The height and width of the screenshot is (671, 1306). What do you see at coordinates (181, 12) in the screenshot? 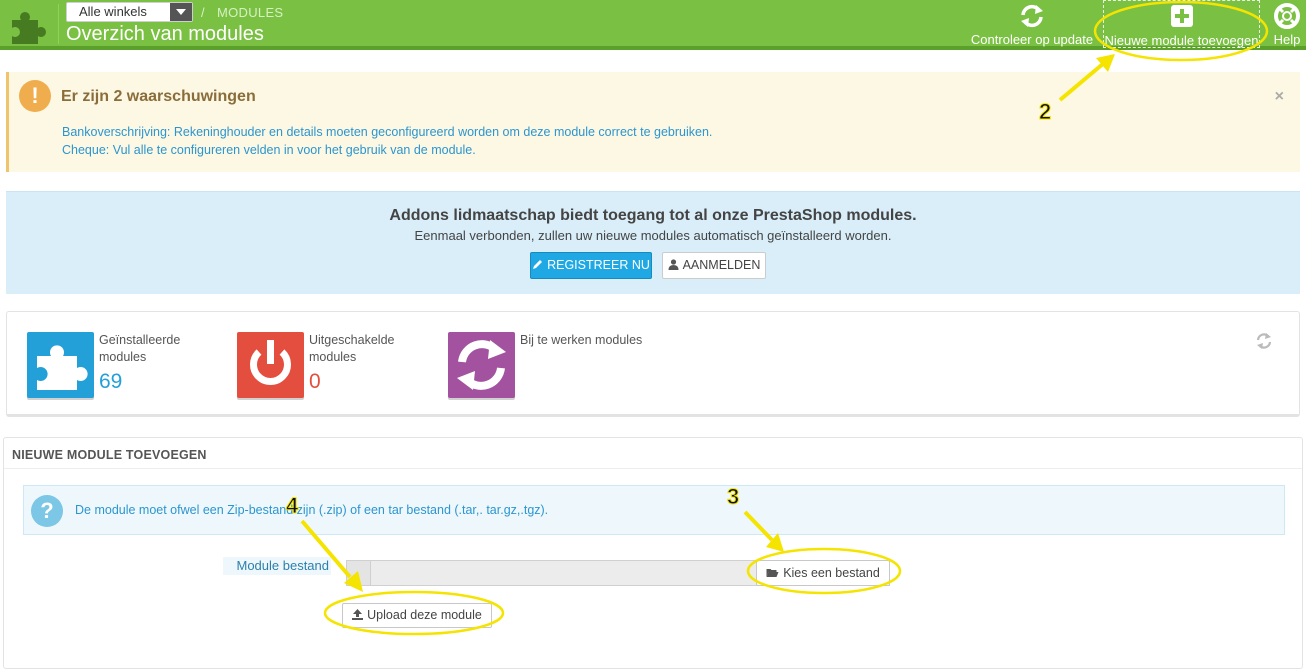
I see `chevron-down-icon` at bounding box center [181, 12].